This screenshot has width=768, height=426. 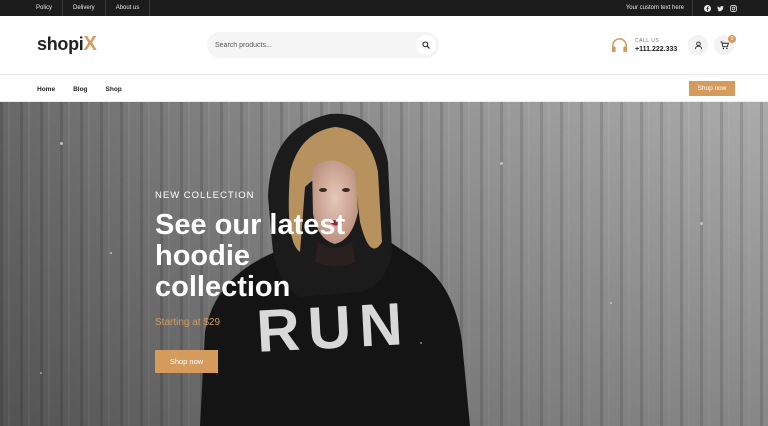 I want to click on search-icon, so click(x=426, y=45).